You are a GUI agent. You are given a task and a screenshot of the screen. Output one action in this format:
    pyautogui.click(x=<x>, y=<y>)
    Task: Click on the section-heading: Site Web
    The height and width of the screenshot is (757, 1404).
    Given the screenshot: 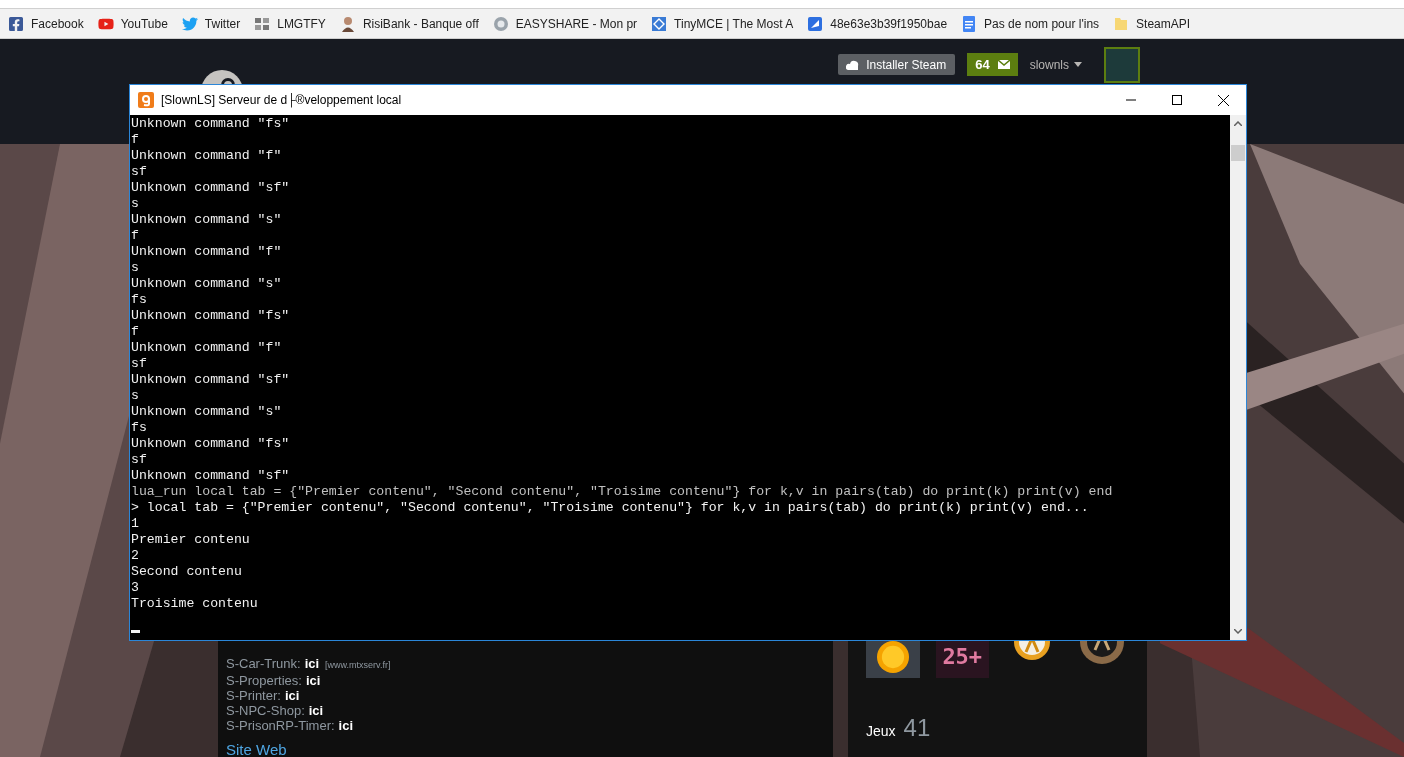 What is the action you would take?
    pyautogui.click(x=257, y=749)
    